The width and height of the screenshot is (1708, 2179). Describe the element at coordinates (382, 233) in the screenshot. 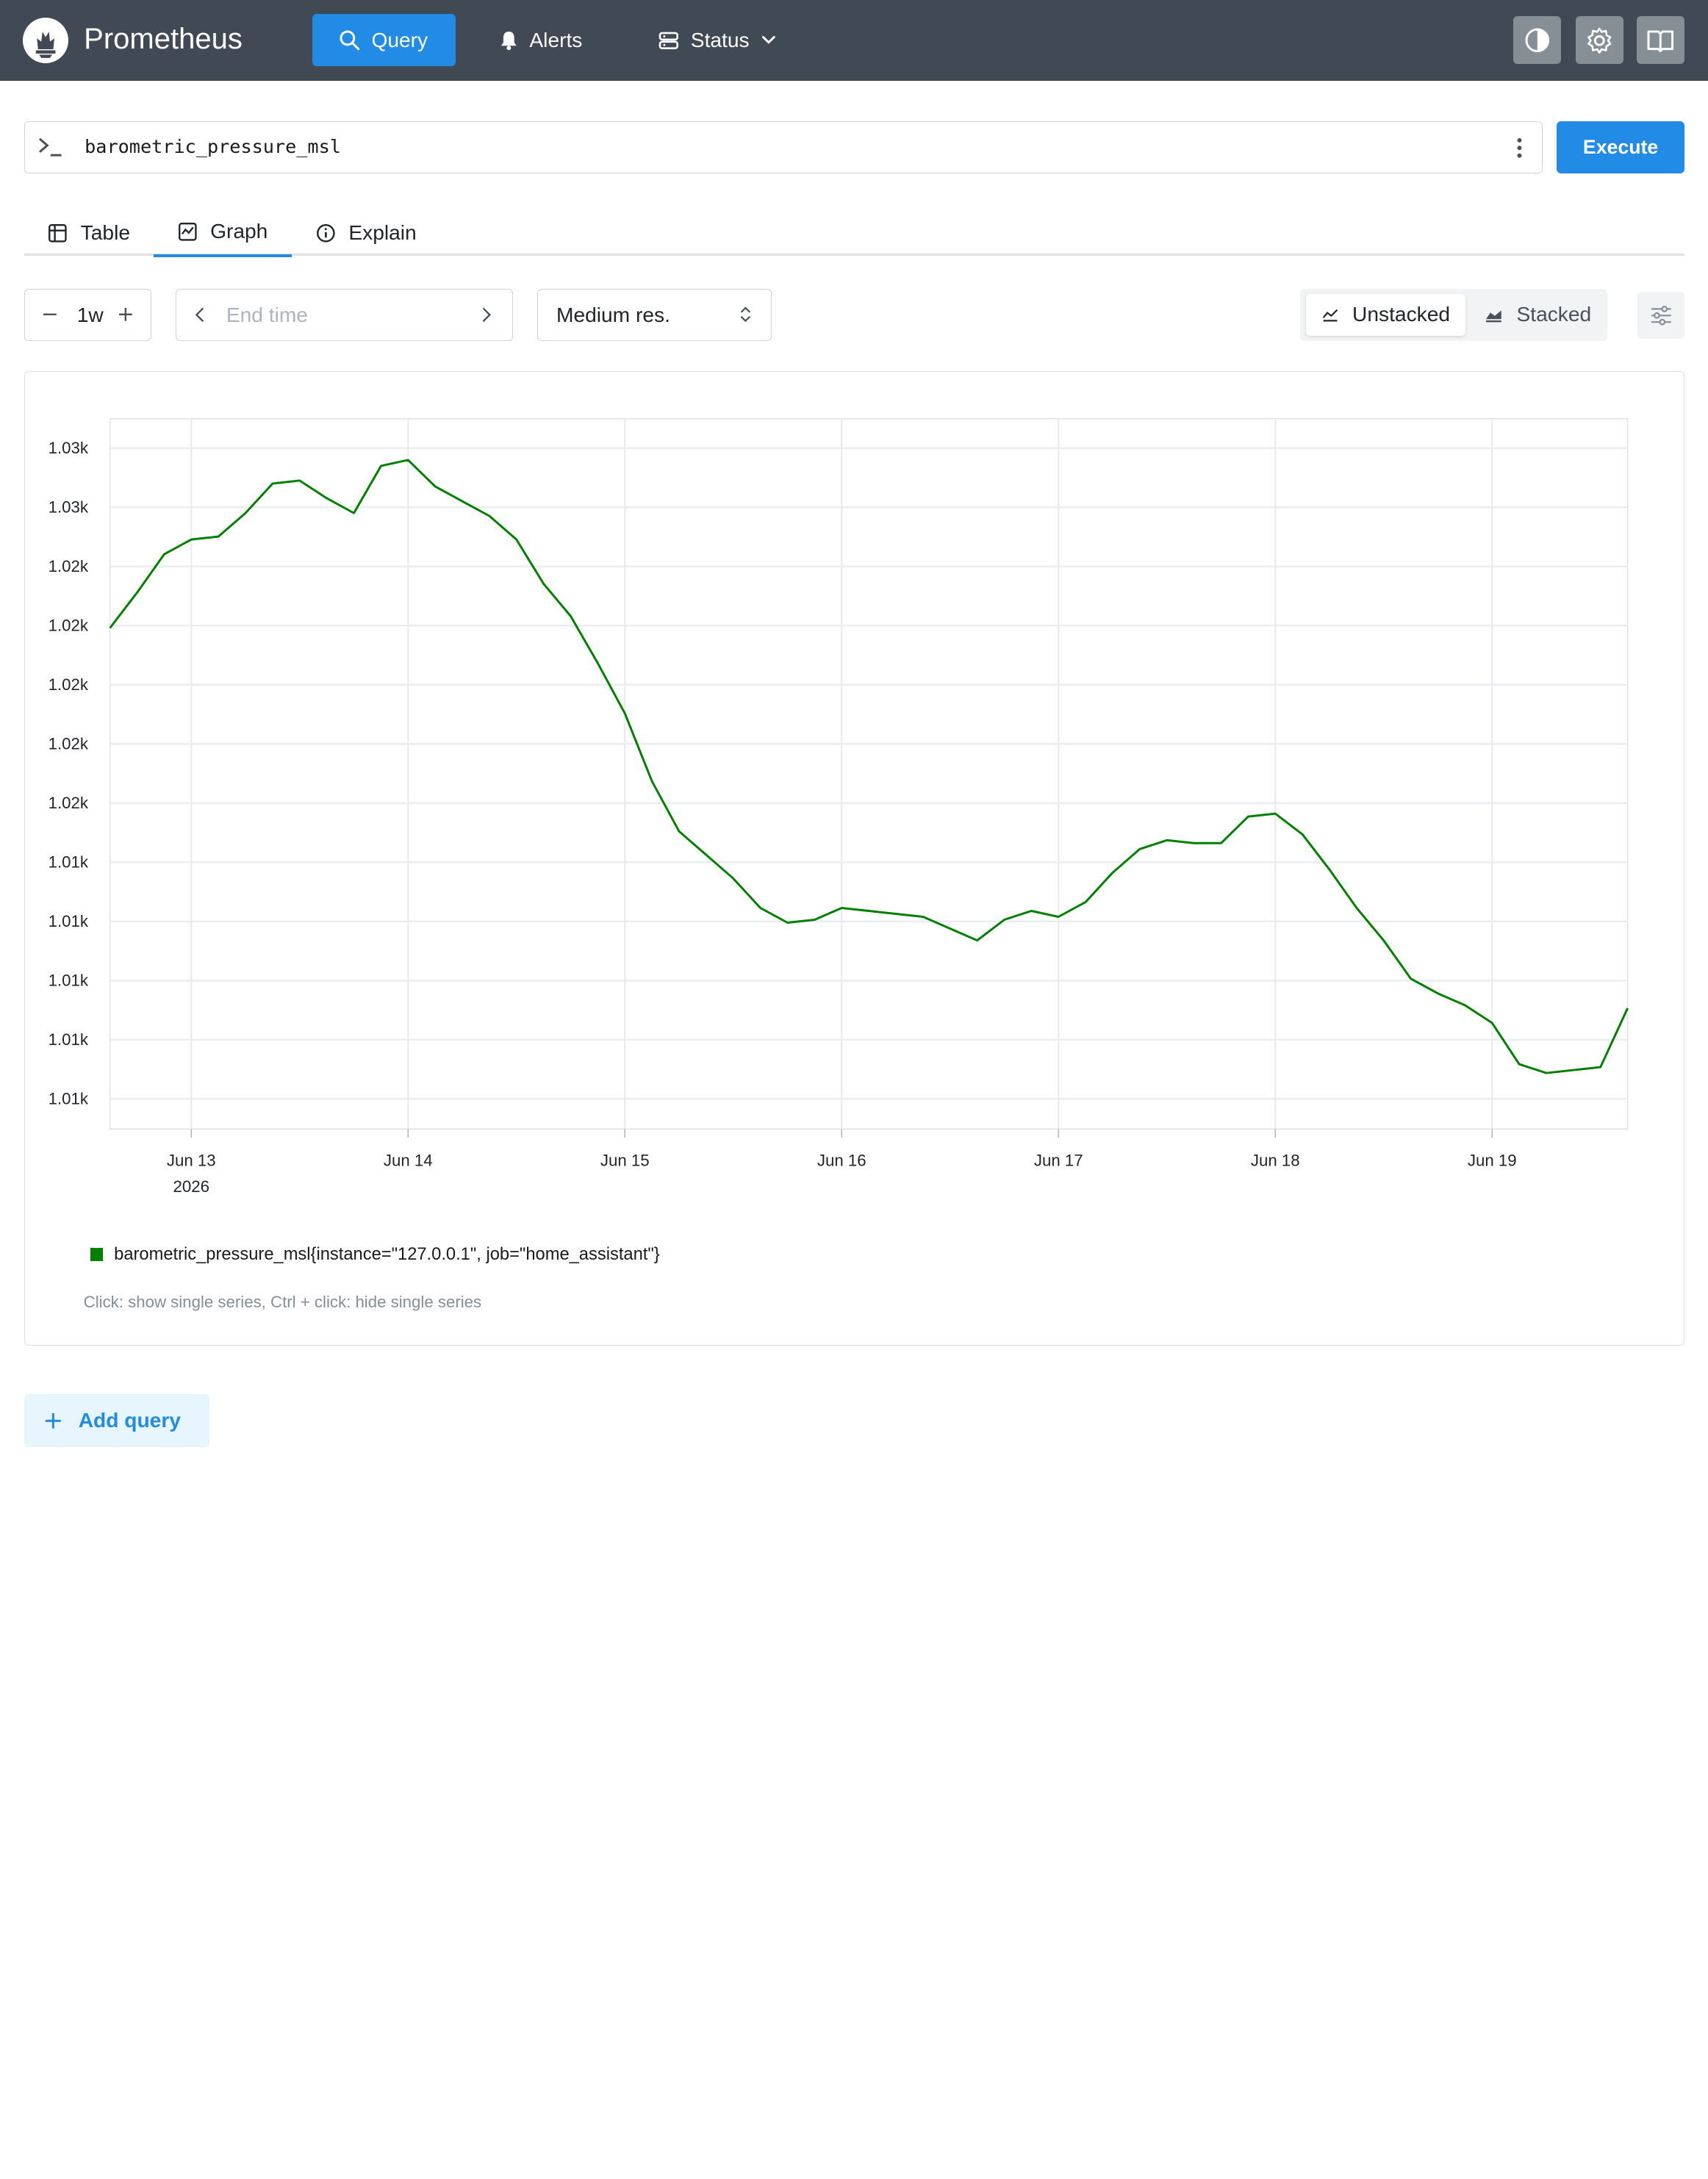

I see `tab-explain-label: Explain` at that location.